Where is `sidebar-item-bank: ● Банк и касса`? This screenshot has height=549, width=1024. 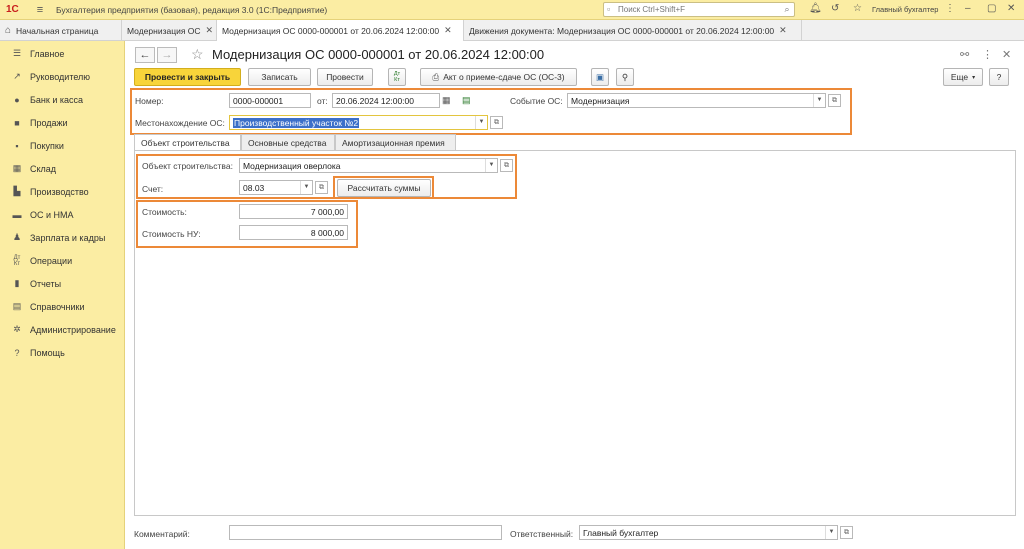
sidebar-item-bank: ● Банк и касса is located at coordinates (62, 99).